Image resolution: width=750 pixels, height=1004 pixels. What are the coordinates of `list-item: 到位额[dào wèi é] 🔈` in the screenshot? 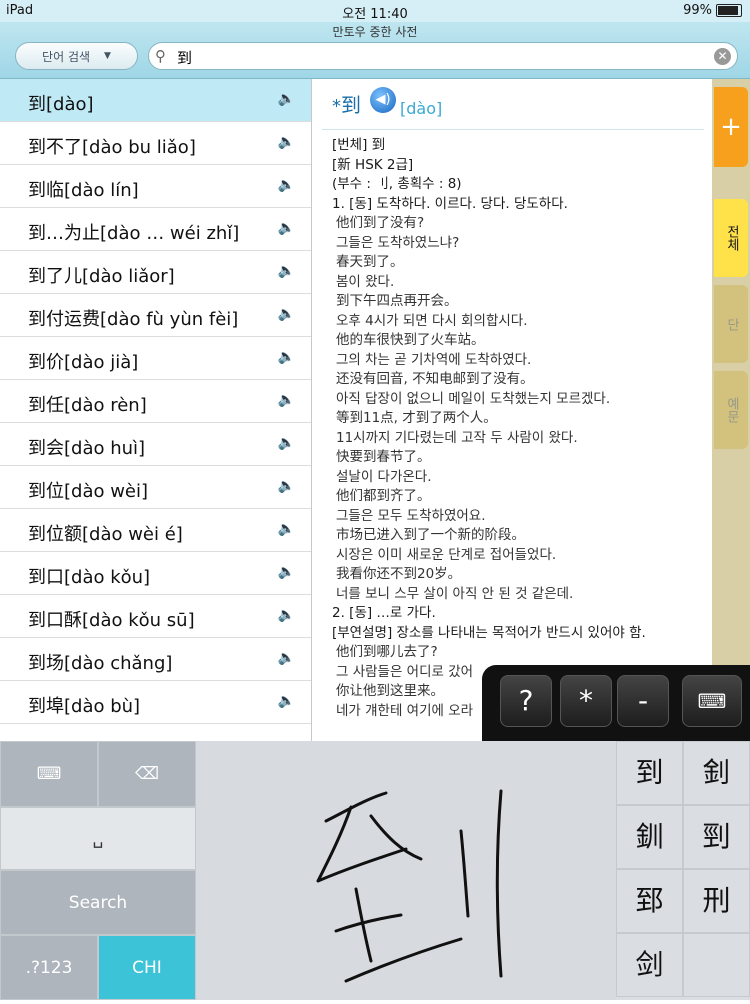 It's located at (155, 530).